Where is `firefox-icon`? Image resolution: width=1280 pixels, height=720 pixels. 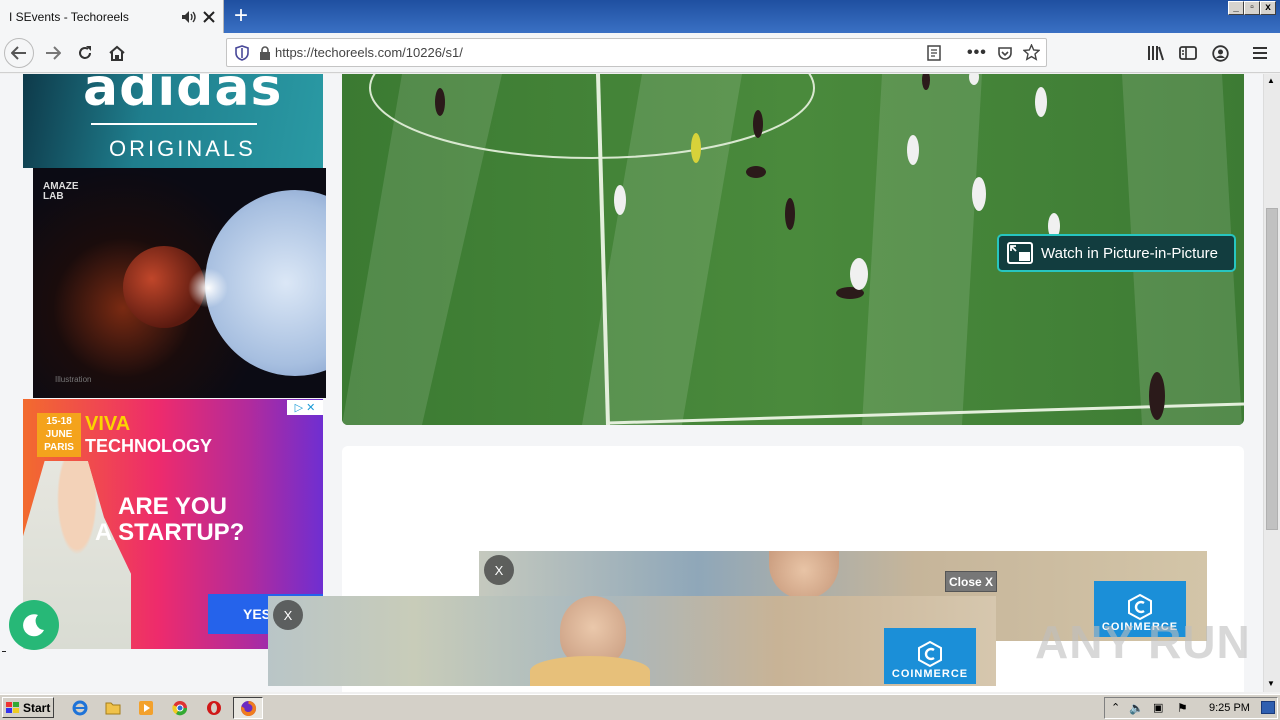
firefox-icon is located at coordinates (249, 708).